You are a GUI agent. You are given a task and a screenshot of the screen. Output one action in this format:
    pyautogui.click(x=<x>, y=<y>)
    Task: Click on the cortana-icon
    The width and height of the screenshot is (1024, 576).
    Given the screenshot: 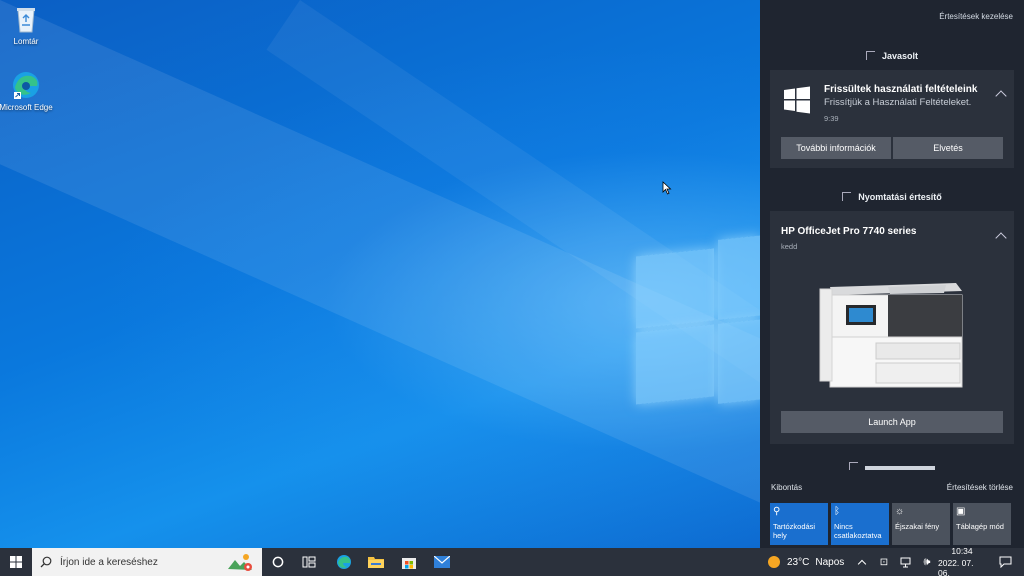 What is the action you would take?
    pyautogui.click(x=278, y=562)
    